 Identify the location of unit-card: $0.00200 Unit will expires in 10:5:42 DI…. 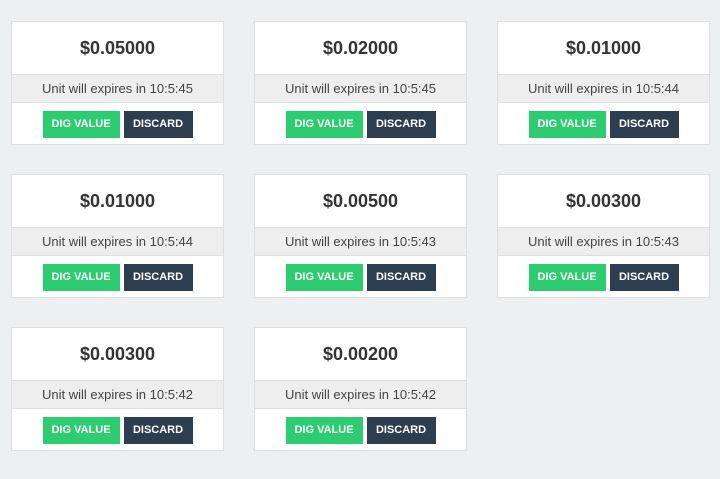
(360, 389).